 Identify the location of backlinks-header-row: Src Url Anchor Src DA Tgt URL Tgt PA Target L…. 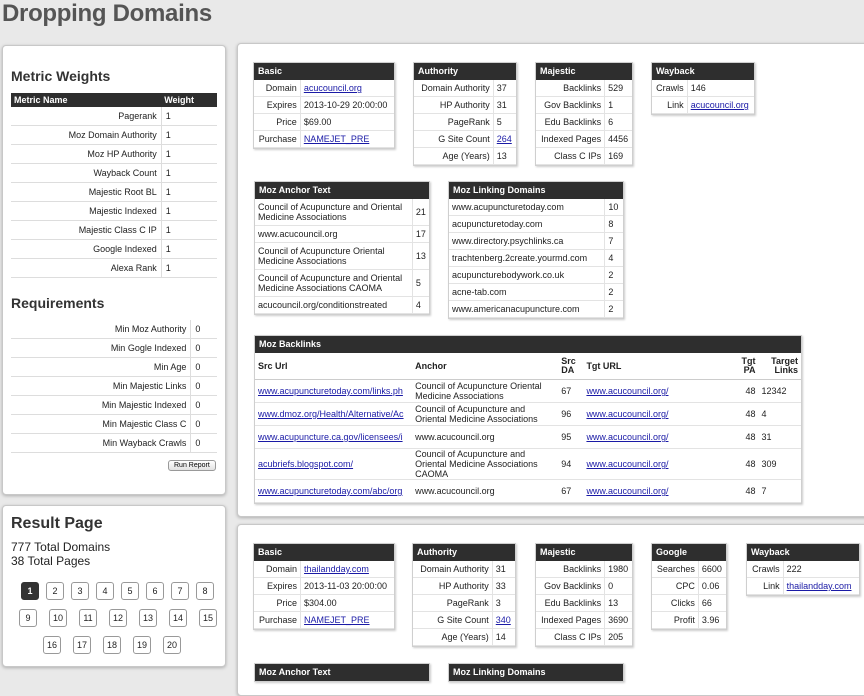
(528, 366).